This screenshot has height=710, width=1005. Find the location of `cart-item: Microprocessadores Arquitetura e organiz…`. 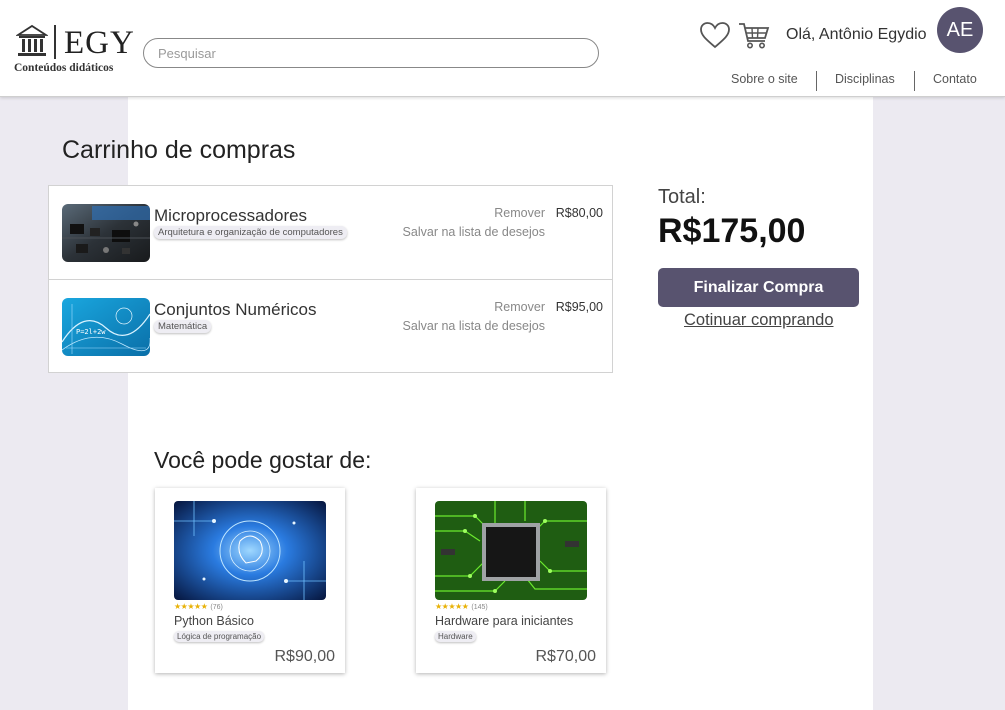

cart-item: Microprocessadores Arquitetura e organiz… is located at coordinates (330, 232).